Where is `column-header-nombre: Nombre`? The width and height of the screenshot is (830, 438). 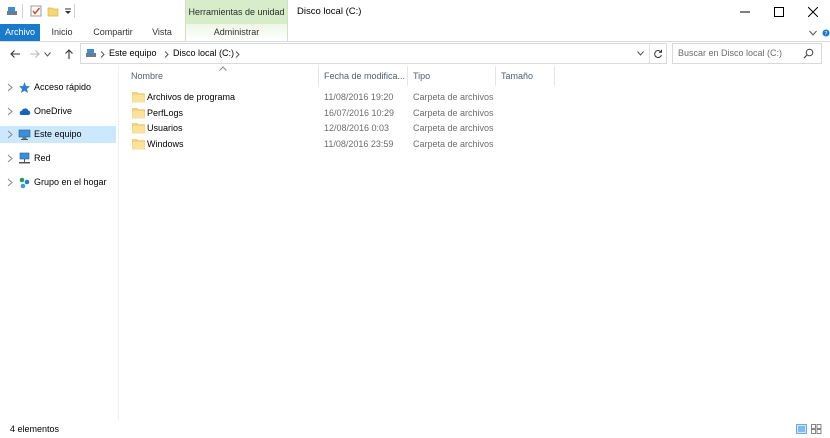
column-header-nombre: Nombre is located at coordinates (223, 76).